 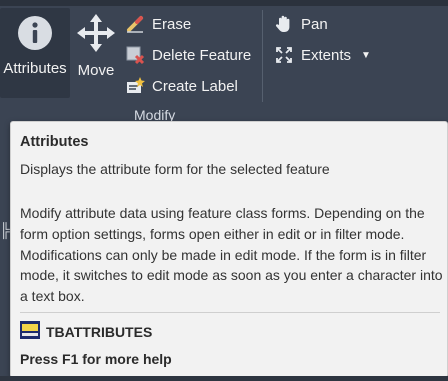 I want to click on info-icon, so click(x=35, y=33).